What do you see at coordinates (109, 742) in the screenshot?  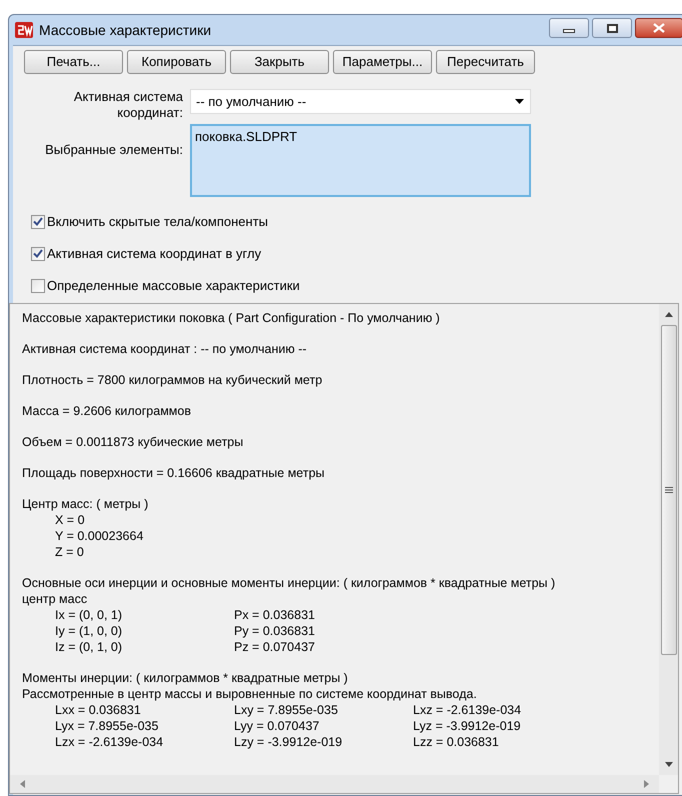 I see `report-value: Lzx = -2.6139e-034` at bounding box center [109, 742].